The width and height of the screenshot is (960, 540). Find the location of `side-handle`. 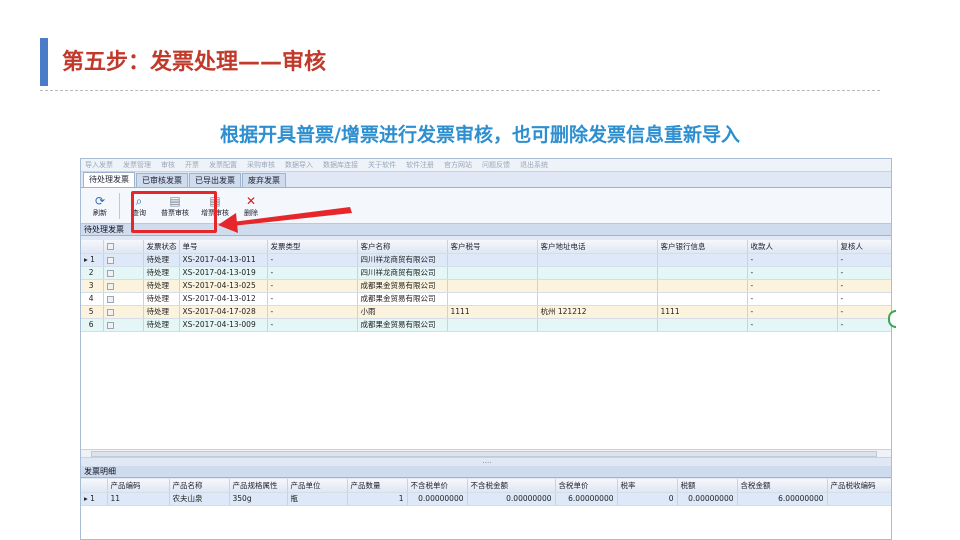

side-handle is located at coordinates (892, 319).